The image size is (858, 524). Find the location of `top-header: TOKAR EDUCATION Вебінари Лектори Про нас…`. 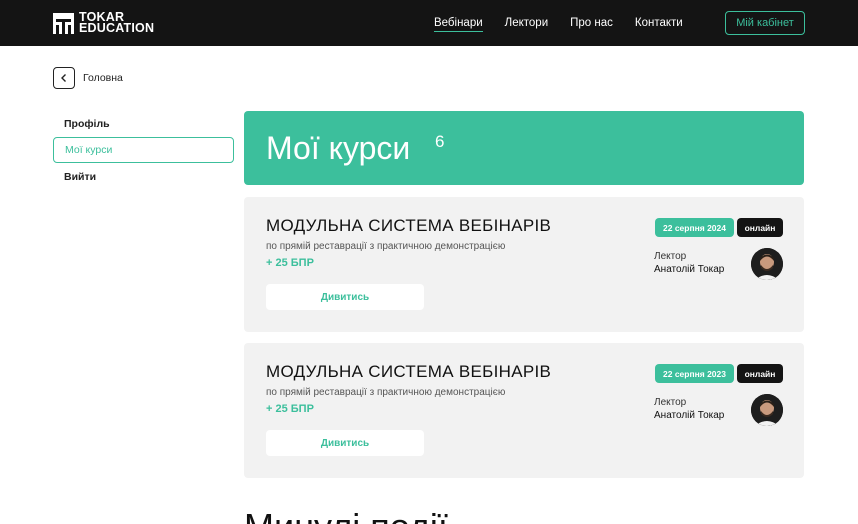

top-header: TOKAR EDUCATION Вебінари Лектори Про нас… is located at coordinates (429, 23).